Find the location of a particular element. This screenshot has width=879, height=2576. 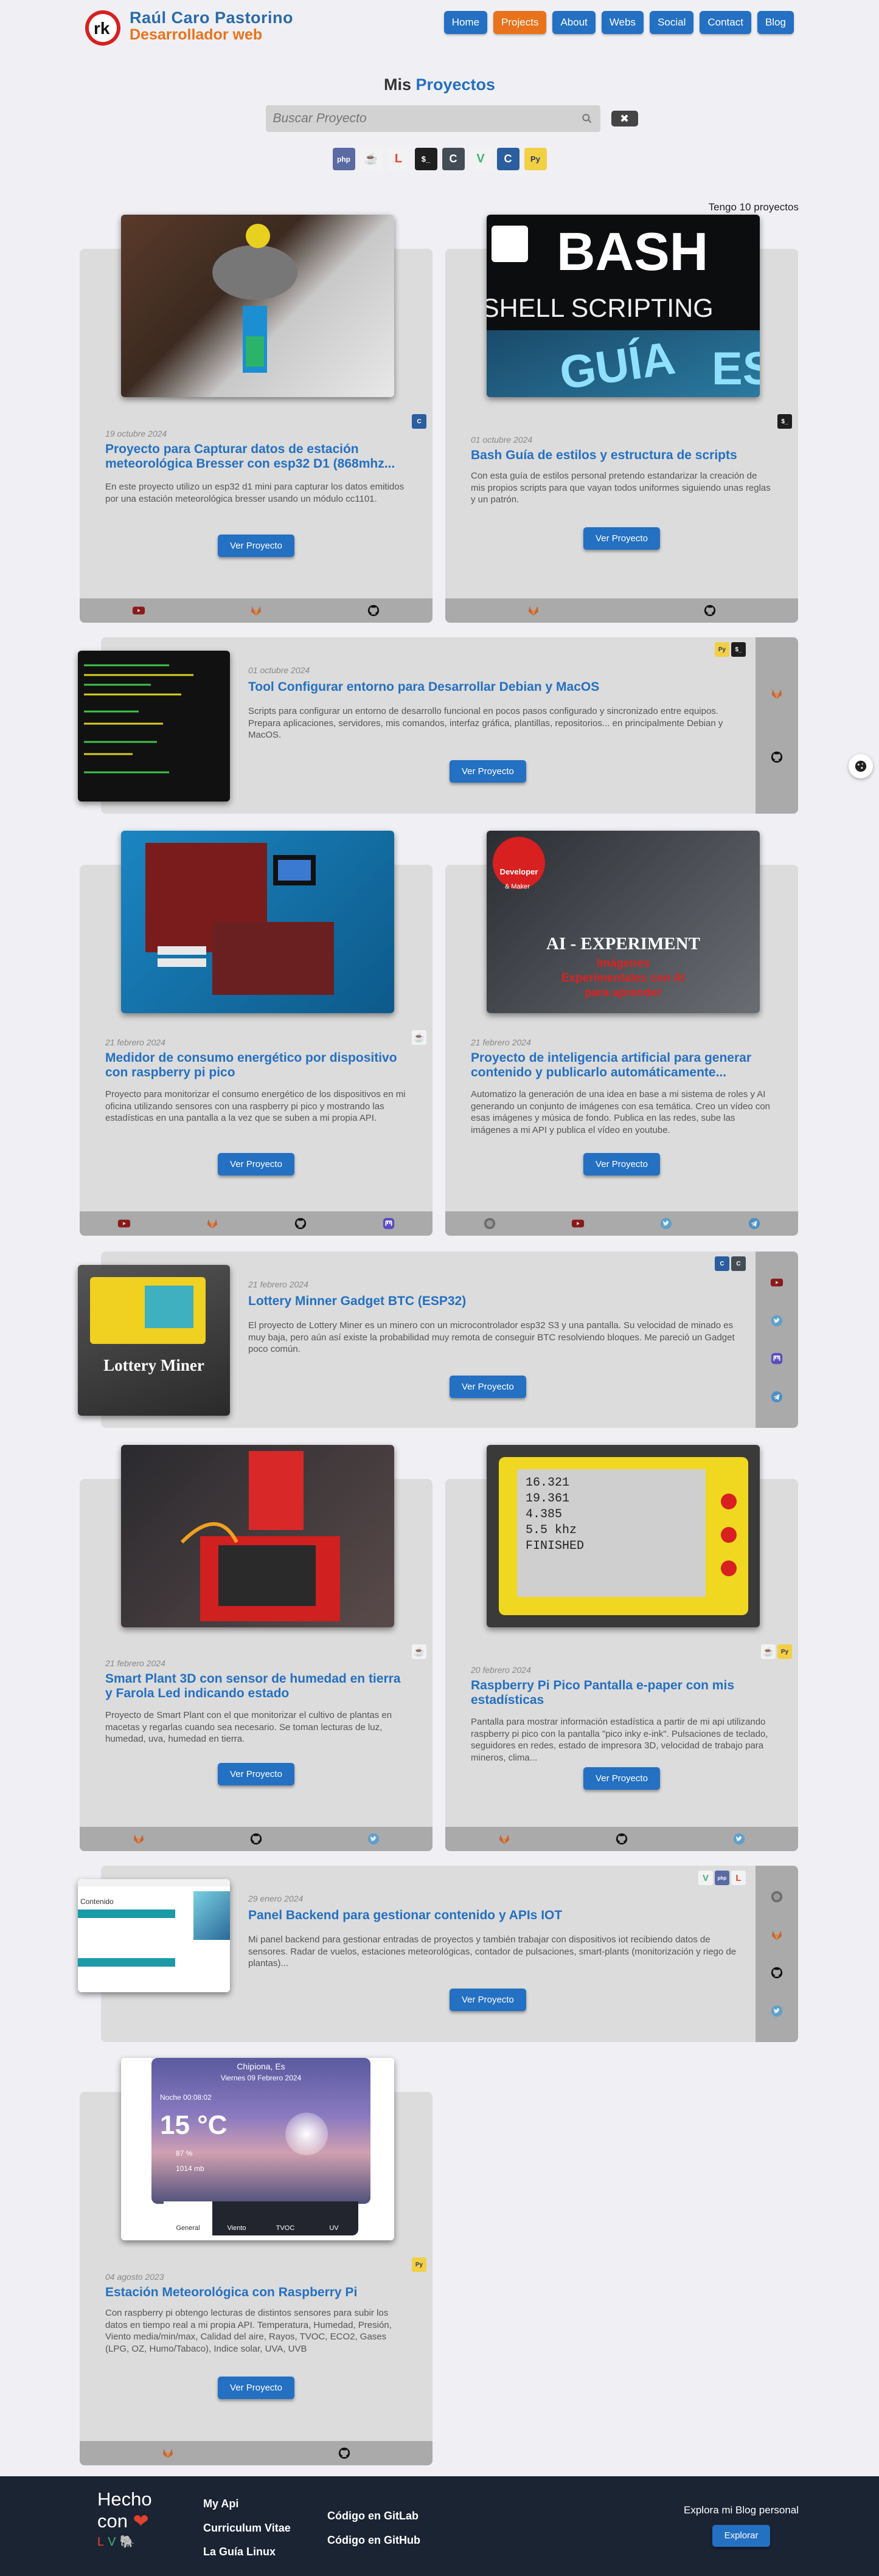

tab-wind: Viento is located at coordinates (237, 2218).